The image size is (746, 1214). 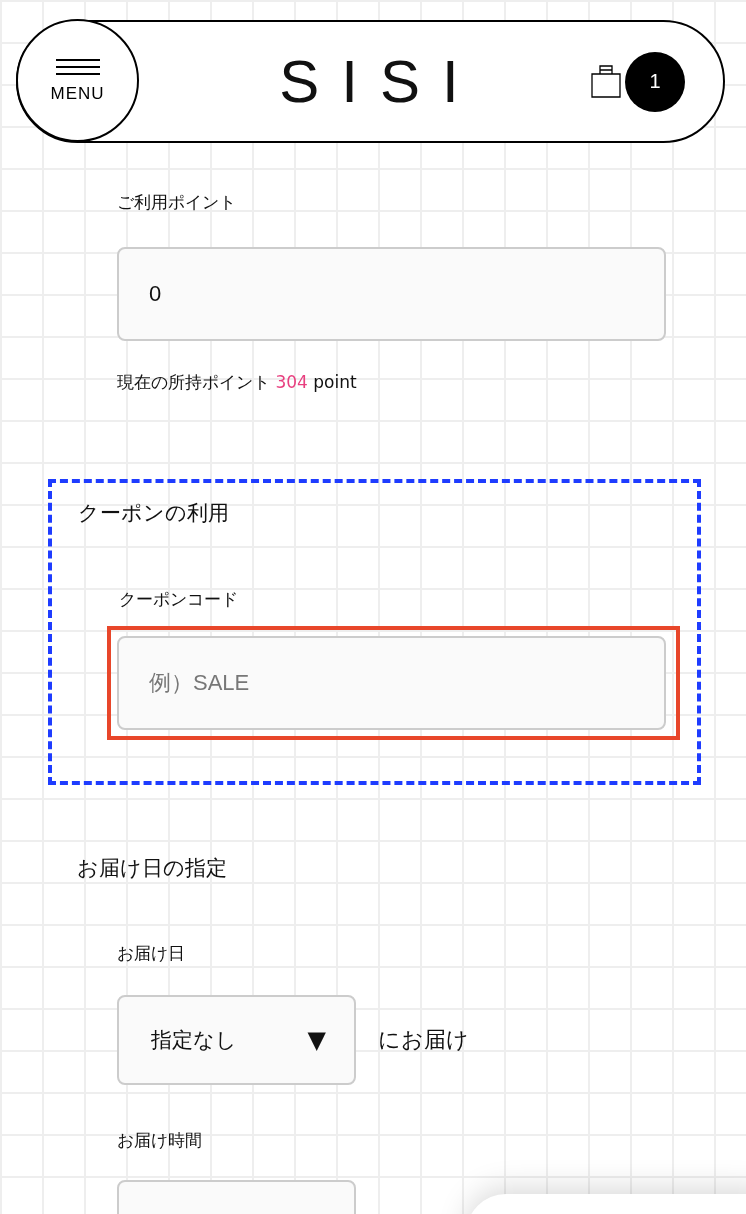 I want to click on section-title: クーポンの利用, so click(x=154, y=513).